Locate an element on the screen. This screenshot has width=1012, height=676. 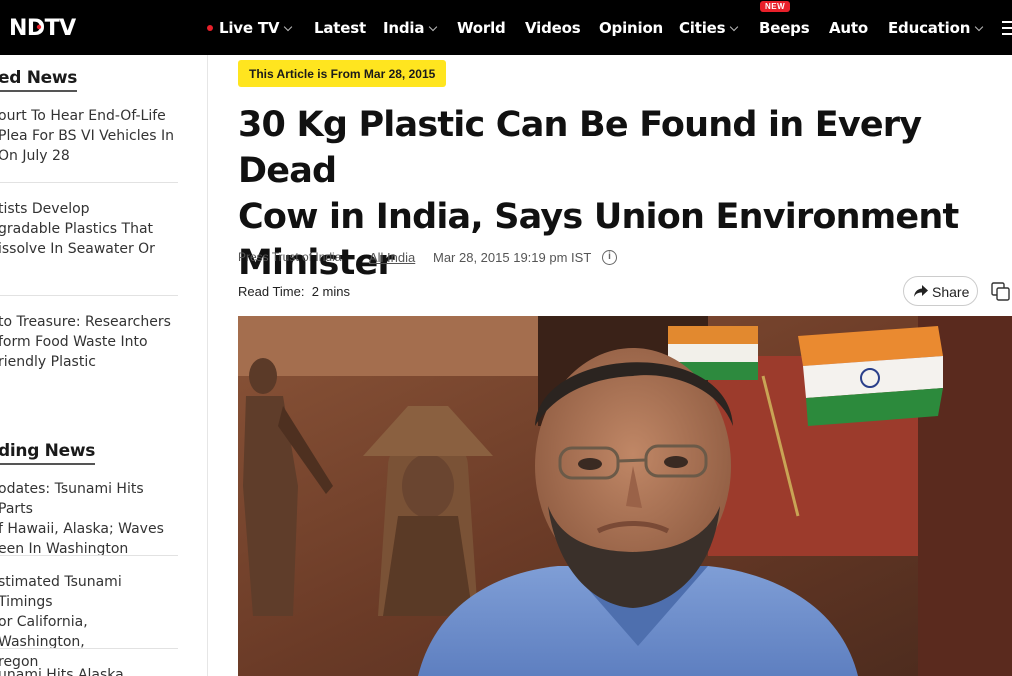
item-line: stimated Tsunami Timings is located at coordinates (61, 592).